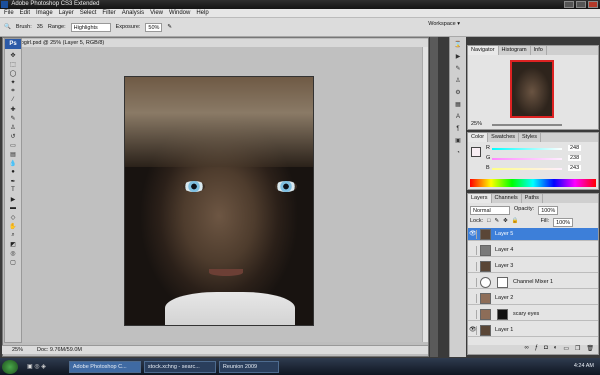  I want to click on workspace-menu: Workspace ▾, so click(444, 24).